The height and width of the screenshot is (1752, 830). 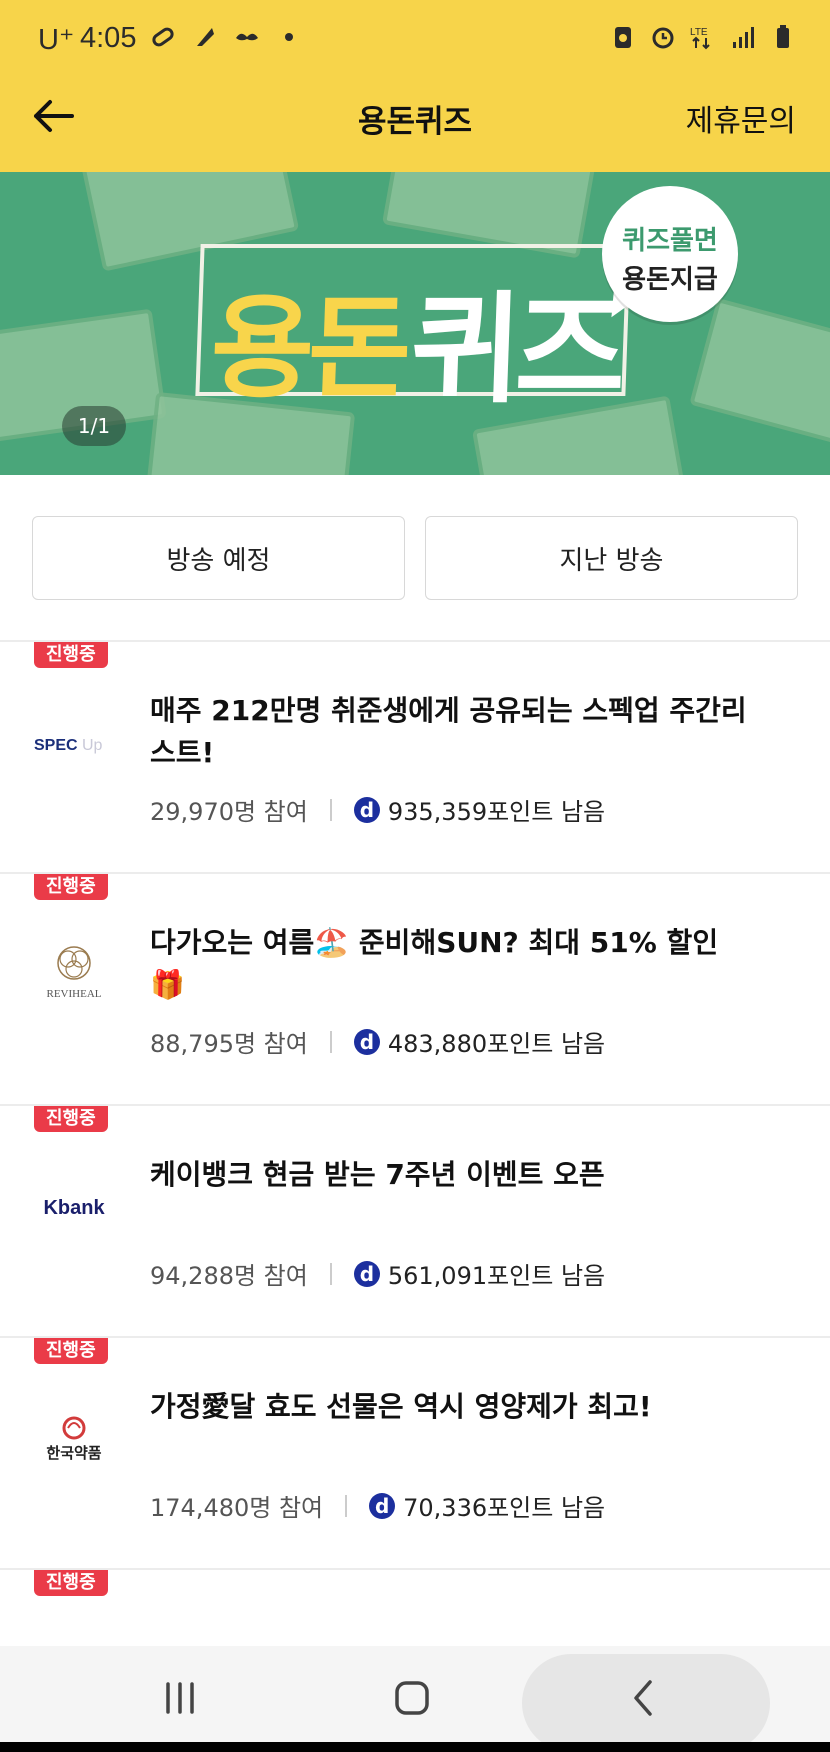 I want to click on lte-icon: LTE, so click(x=700, y=38).